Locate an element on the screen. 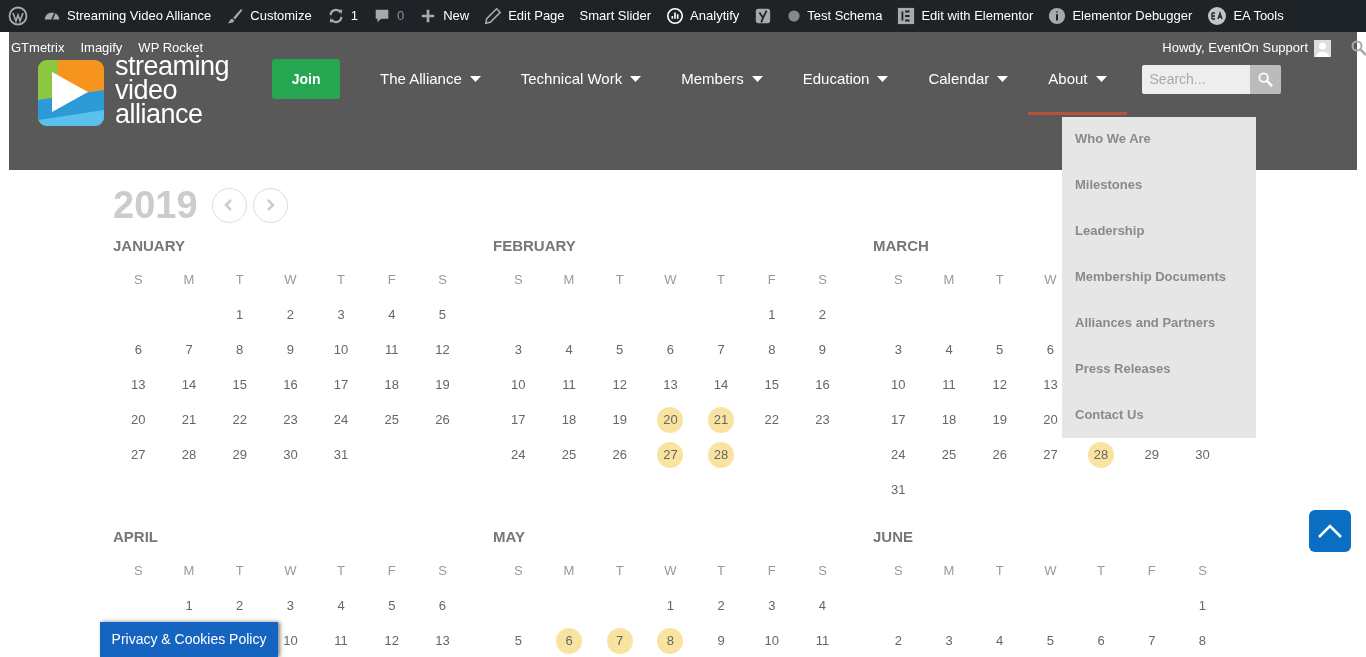  search-button is located at coordinates (1265, 79).